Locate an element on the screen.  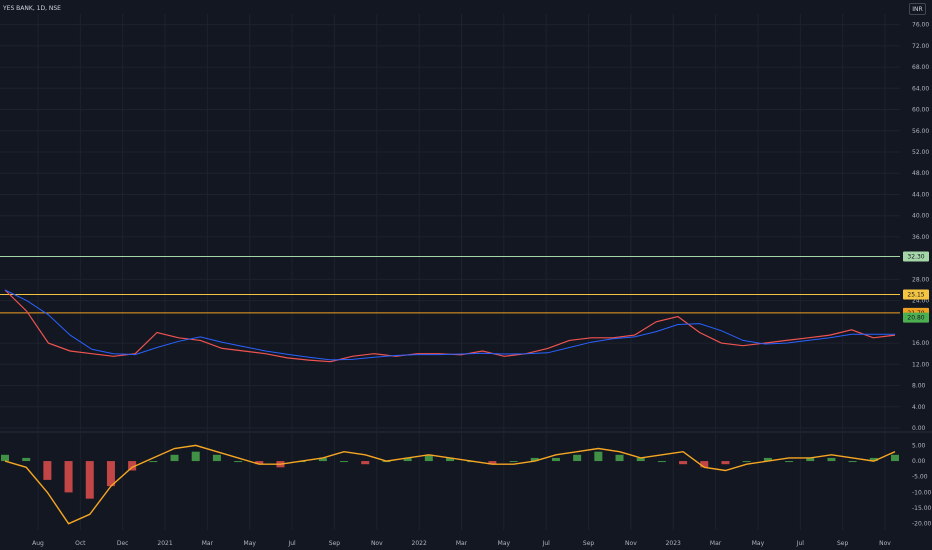
osc-y-tick-label: 5.00 is located at coordinates (919, 445).